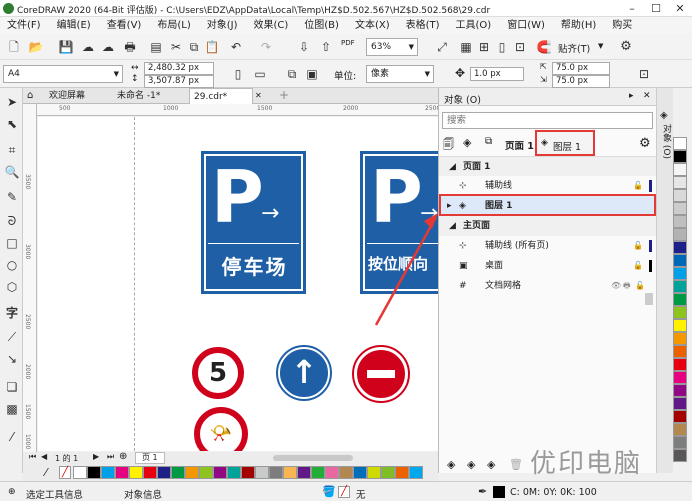 The height and width of the screenshot is (501, 692). Describe the element at coordinates (631, 96) in the screenshot. I see `panel-menu-icon: ▸` at that location.